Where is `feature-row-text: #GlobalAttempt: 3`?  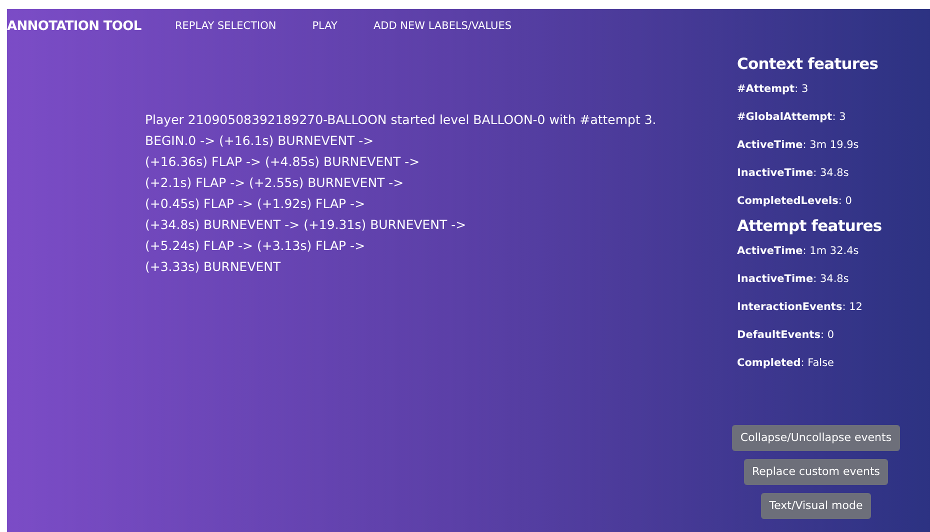 feature-row-text: #GlobalAttempt: 3 is located at coordinates (792, 117).